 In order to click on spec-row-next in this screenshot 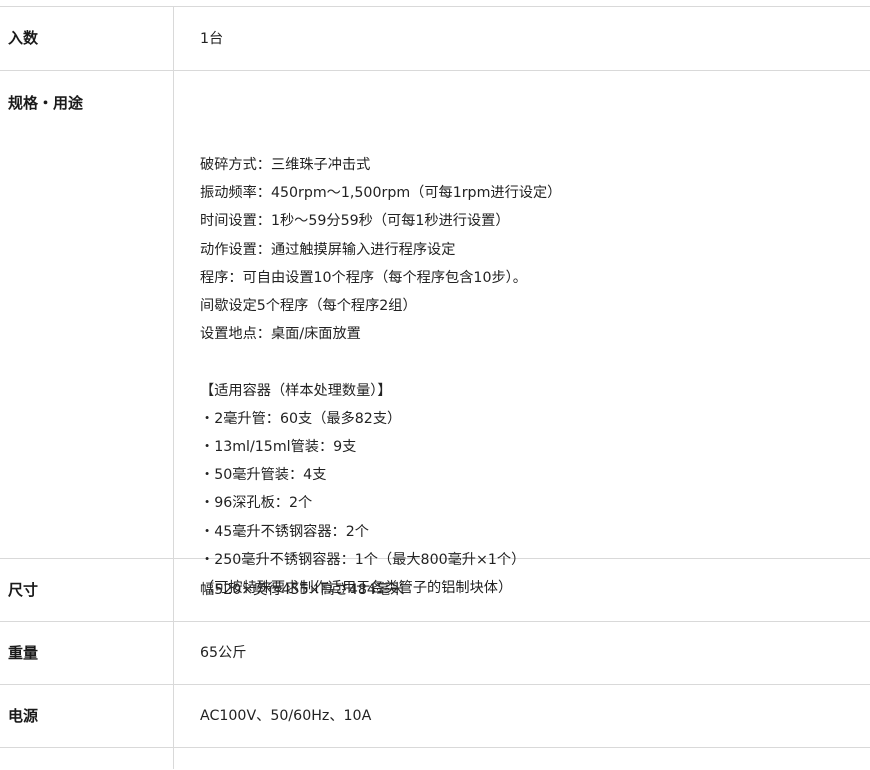, I will do `click(435, 759)`.